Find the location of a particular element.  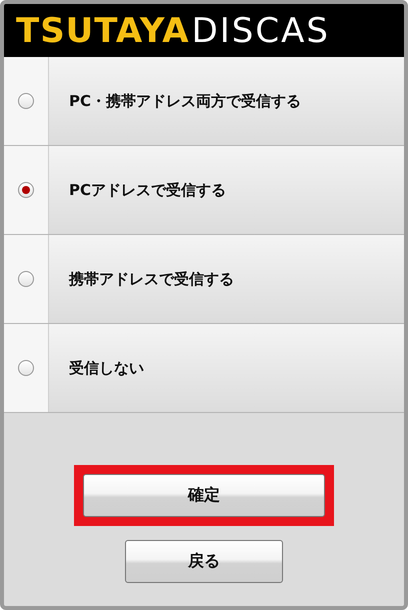

option-row: PC・携帯アドレス両方で受信する is located at coordinates (204, 101).